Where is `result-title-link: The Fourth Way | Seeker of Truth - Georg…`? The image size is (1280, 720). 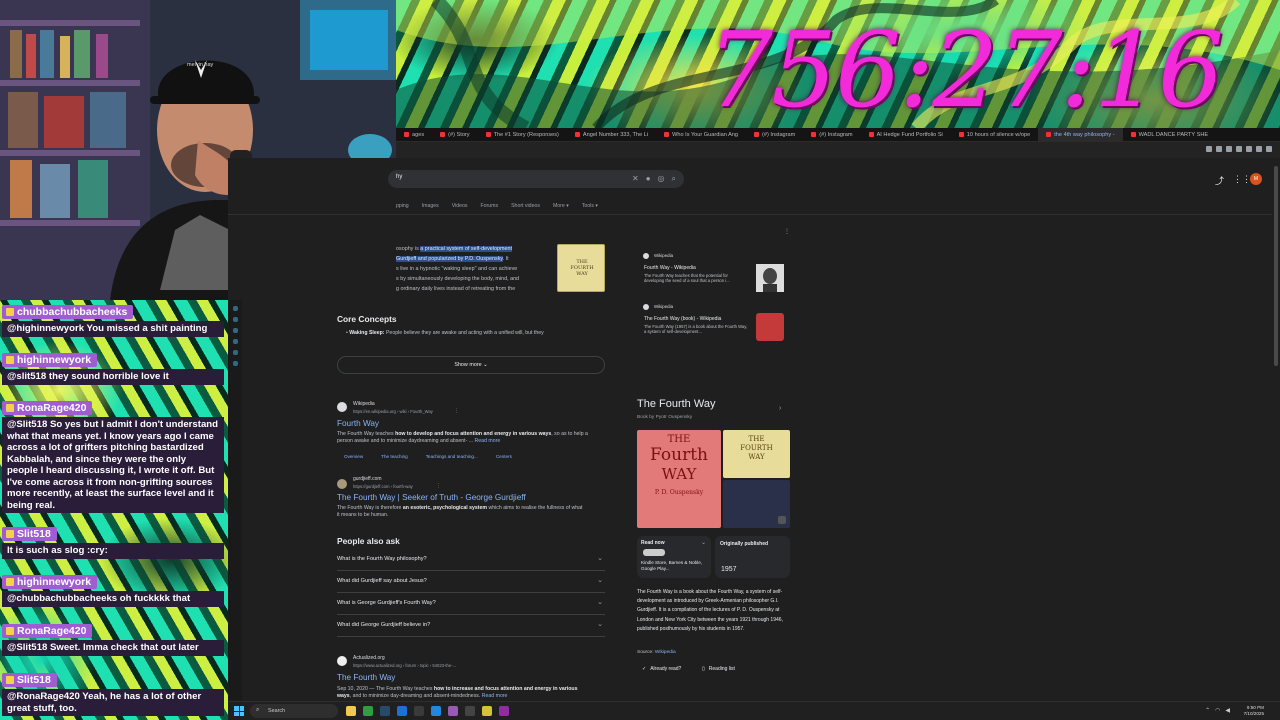 result-title-link: The Fourth Way | Seeker of Truth - Georg… is located at coordinates (431, 497).